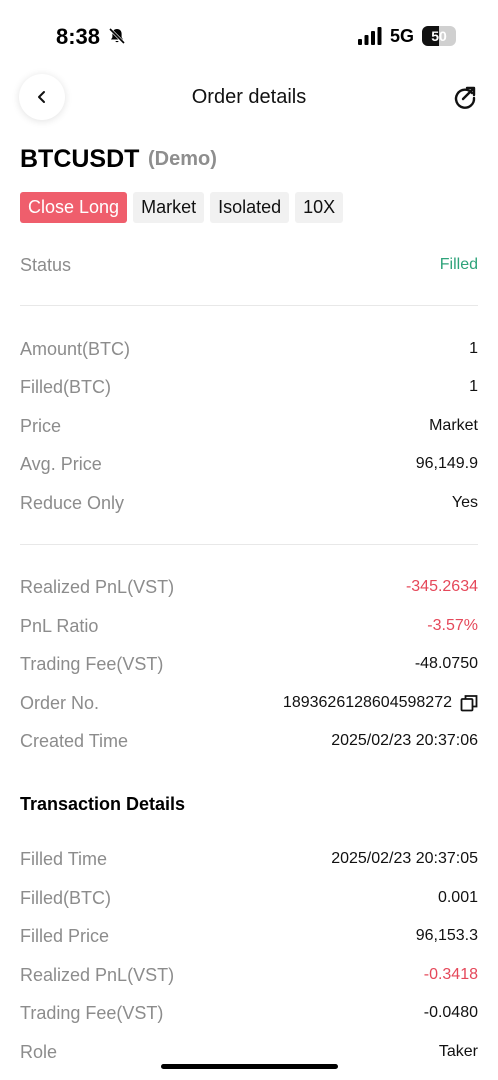 This screenshot has height=1080, width=498. I want to click on battery-level: 50, so click(439, 36).